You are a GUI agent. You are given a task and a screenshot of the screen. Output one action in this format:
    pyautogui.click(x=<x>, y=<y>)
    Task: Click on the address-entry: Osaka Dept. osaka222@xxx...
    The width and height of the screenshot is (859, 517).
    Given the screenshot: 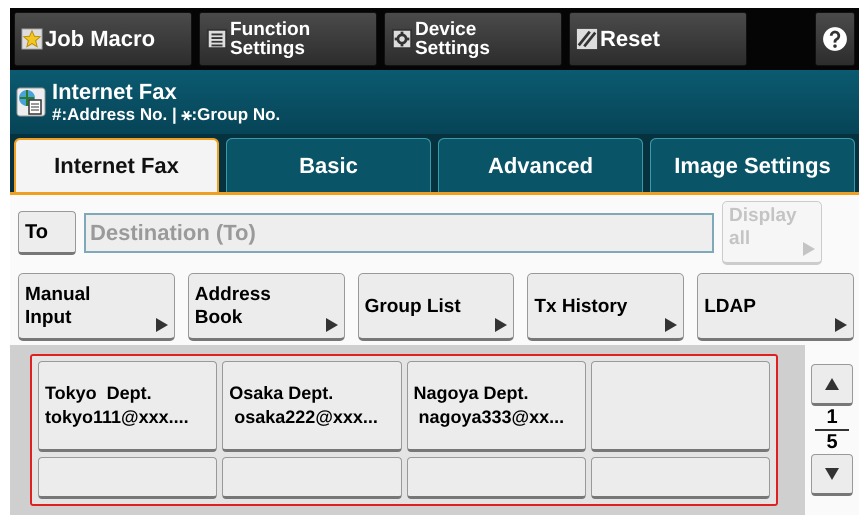 What is the action you would take?
    pyautogui.click(x=312, y=406)
    